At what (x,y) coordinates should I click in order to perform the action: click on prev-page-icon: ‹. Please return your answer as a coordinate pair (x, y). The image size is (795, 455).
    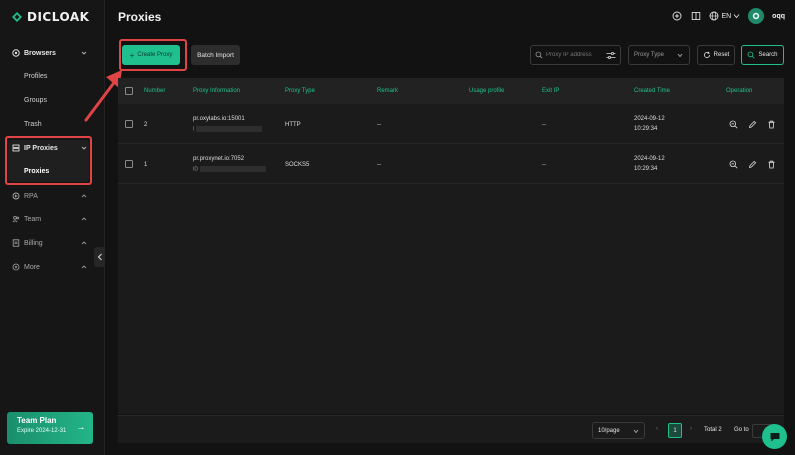
    Looking at the image, I should click on (657, 429).